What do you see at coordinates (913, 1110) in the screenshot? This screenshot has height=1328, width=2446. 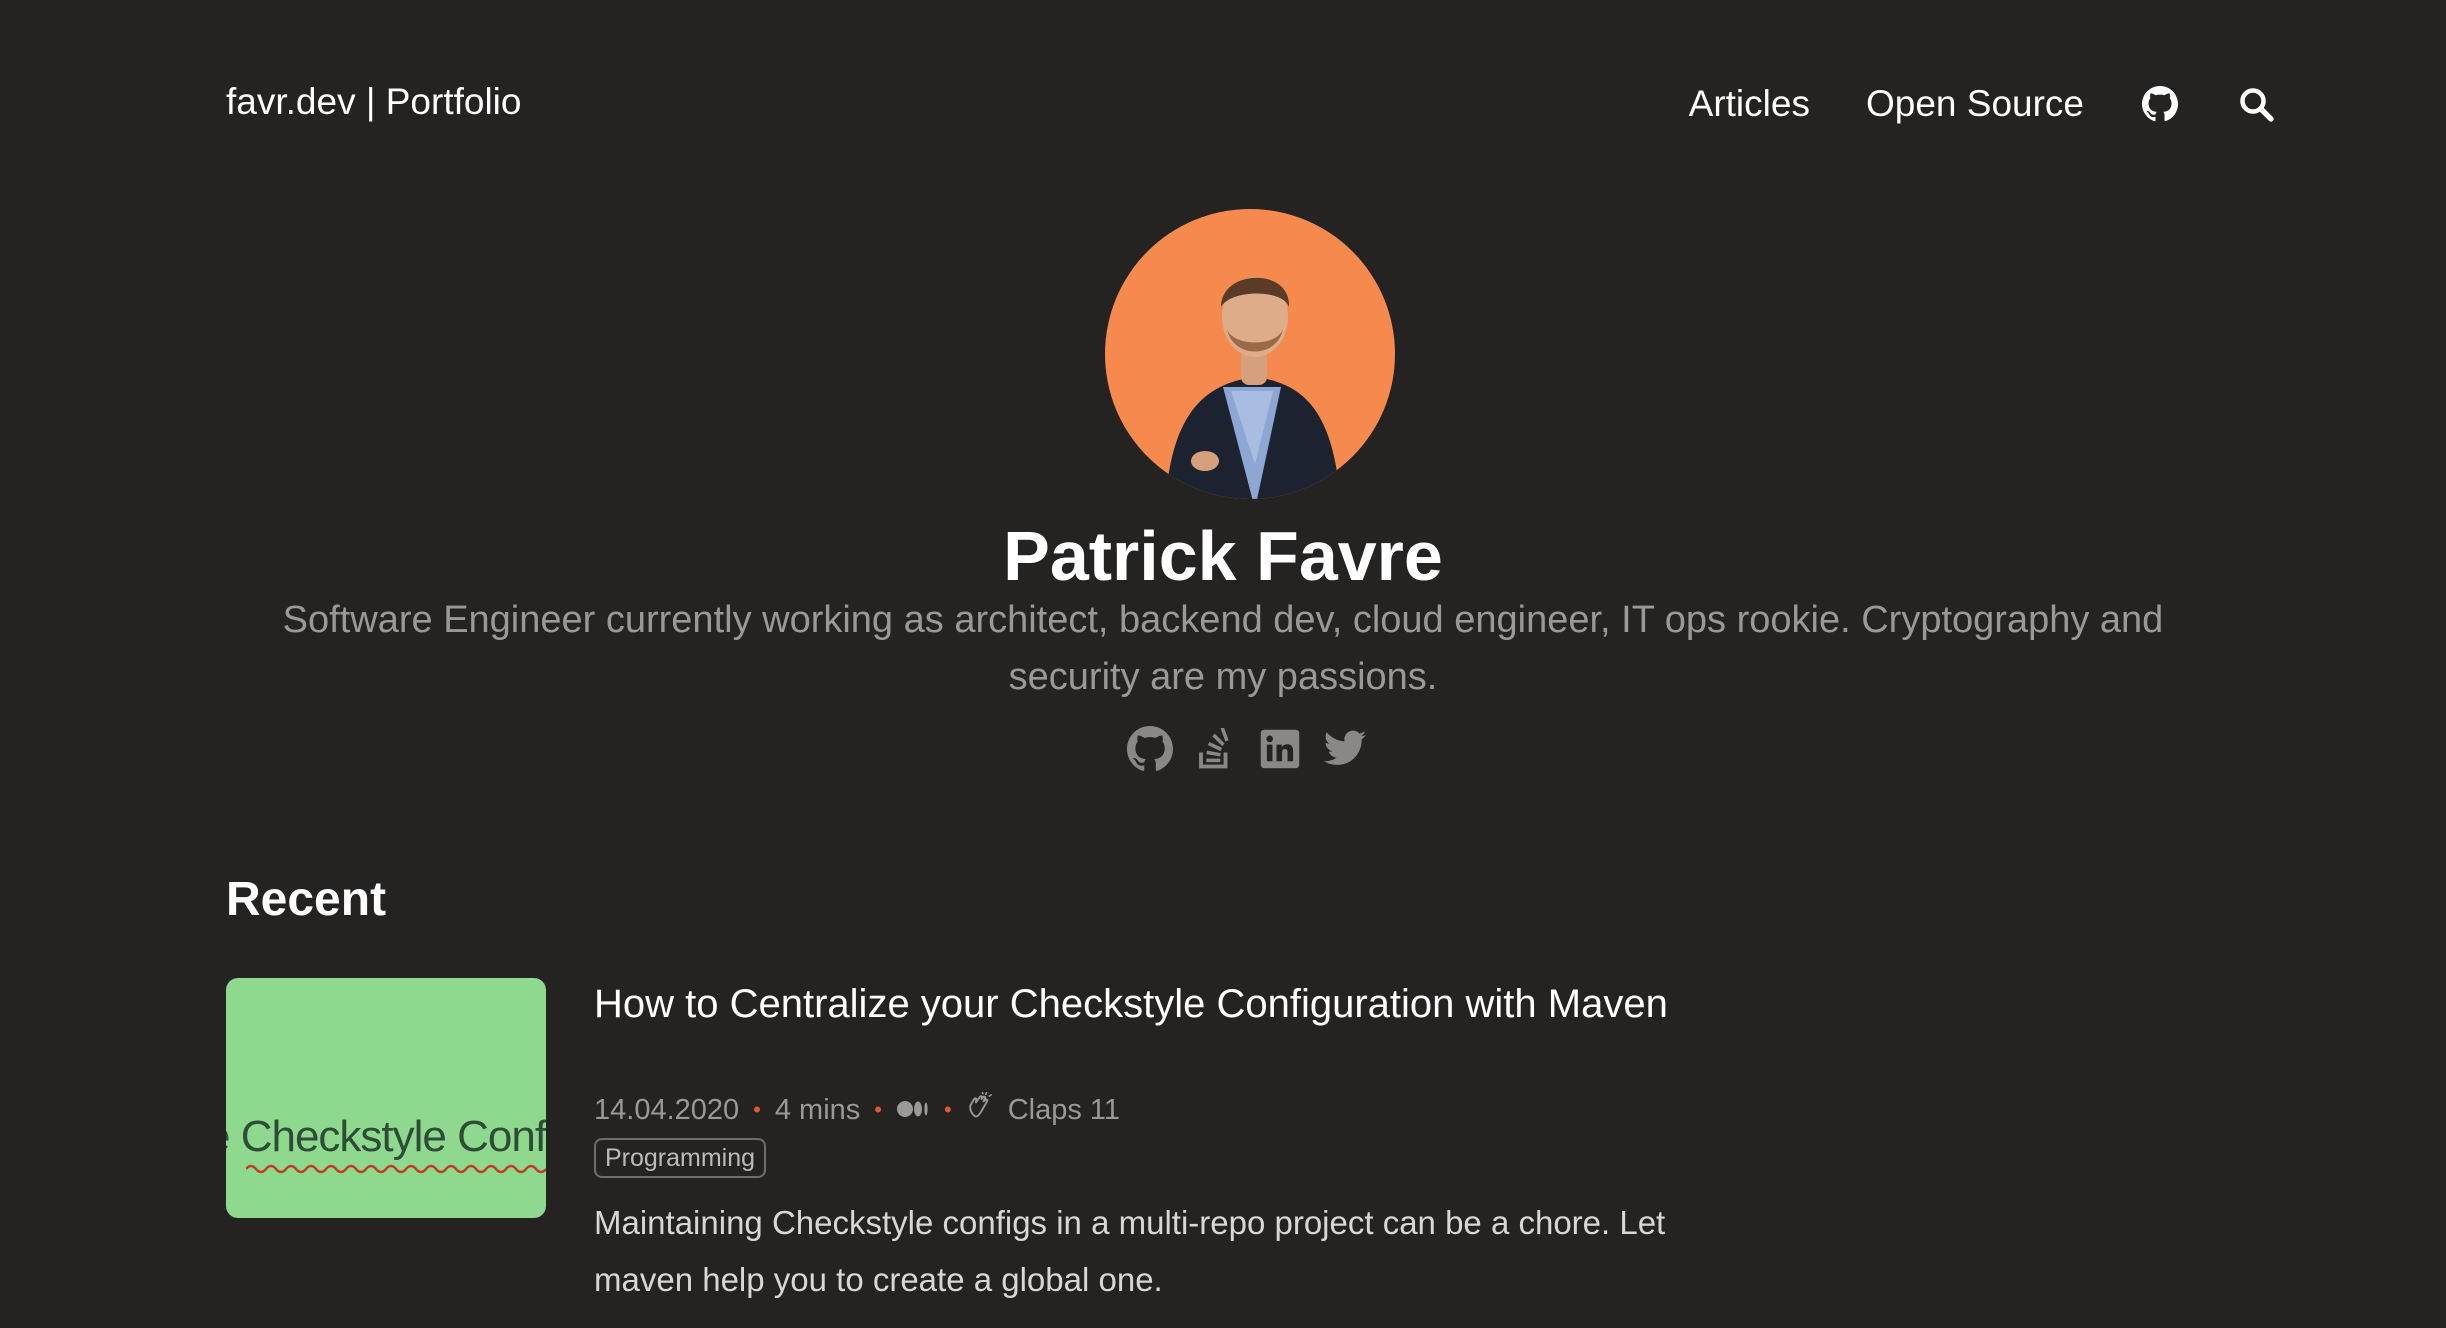 I see `medium-icon` at bounding box center [913, 1110].